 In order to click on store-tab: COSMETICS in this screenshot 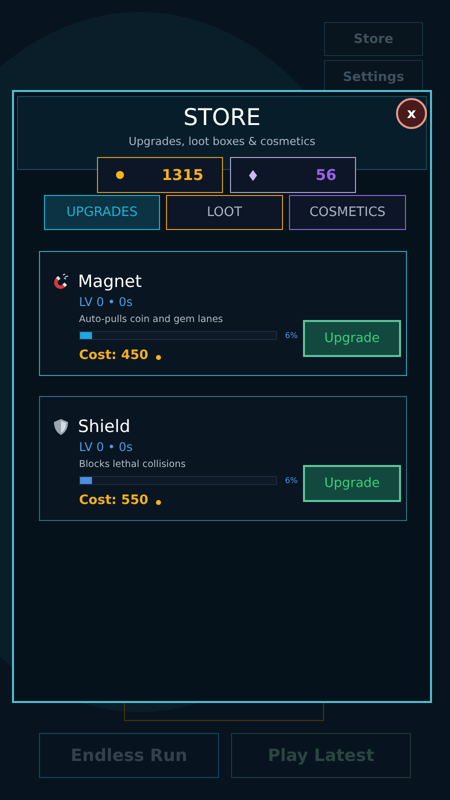, I will do `click(347, 212)`.